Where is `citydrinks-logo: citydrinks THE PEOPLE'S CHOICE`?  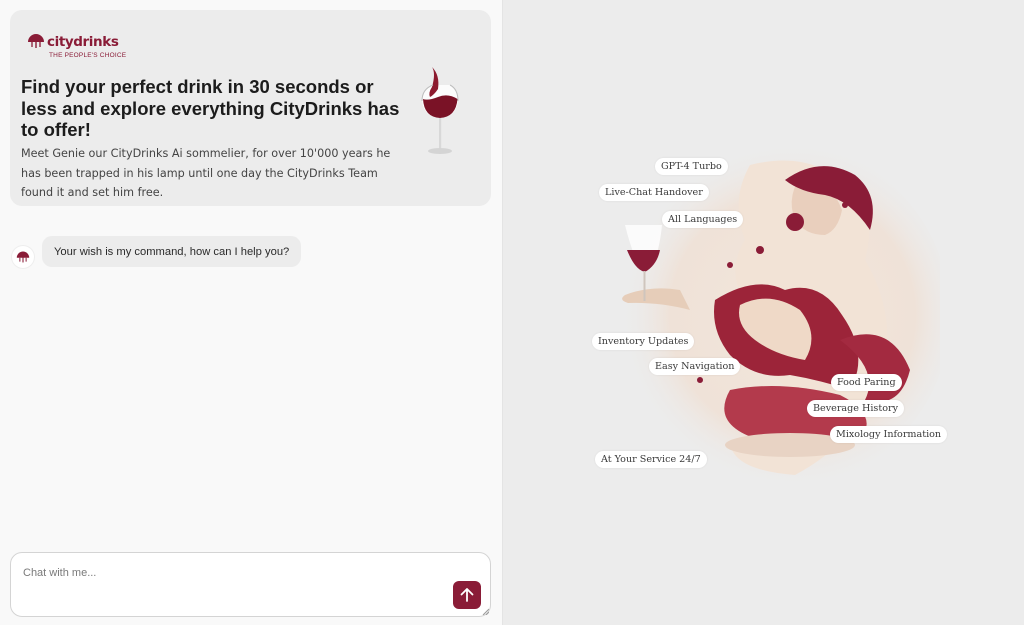 citydrinks-logo: citydrinks THE PEOPLE'S CHOICE is located at coordinates (82, 47).